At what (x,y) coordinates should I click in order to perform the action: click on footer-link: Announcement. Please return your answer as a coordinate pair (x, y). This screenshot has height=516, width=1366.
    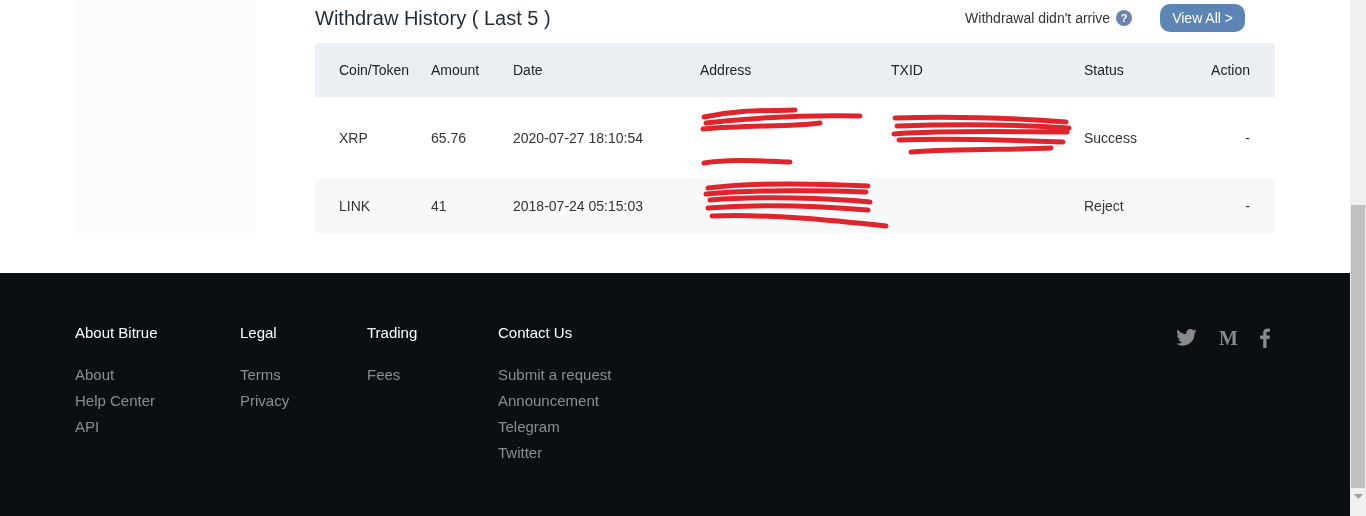
    Looking at the image, I should click on (548, 404).